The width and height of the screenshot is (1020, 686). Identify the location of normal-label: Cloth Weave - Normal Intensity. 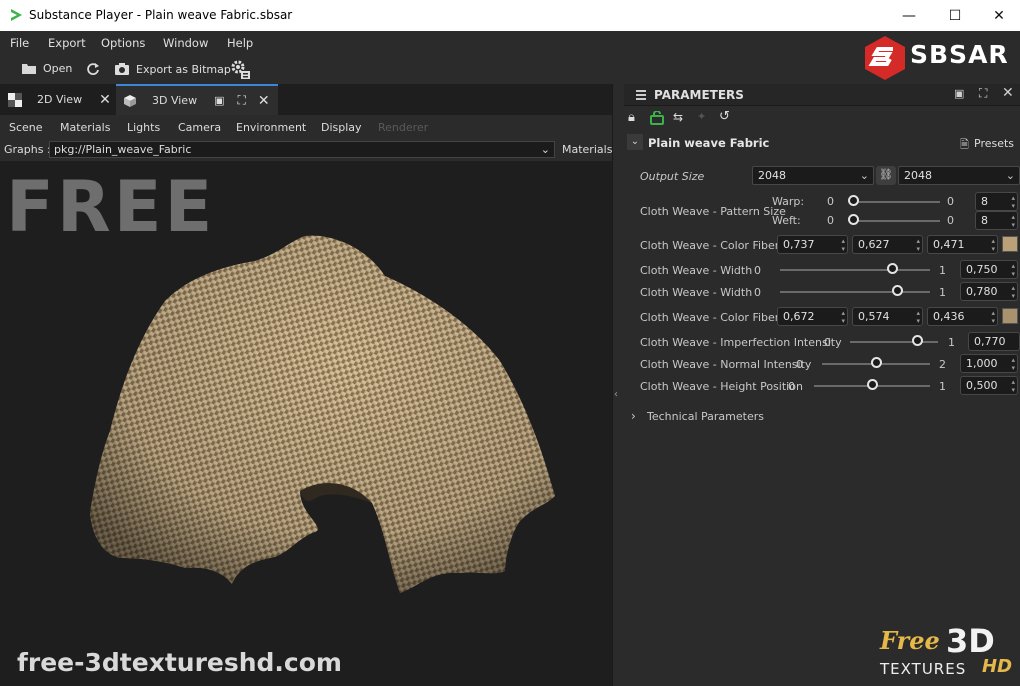
(726, 364).